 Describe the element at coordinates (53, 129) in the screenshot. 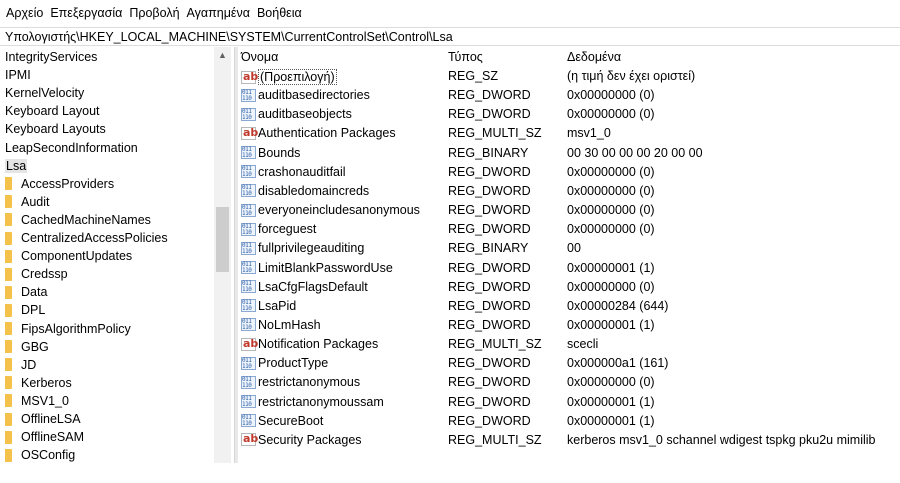

I see `tree-item: Keyboard Layouts` at that location.